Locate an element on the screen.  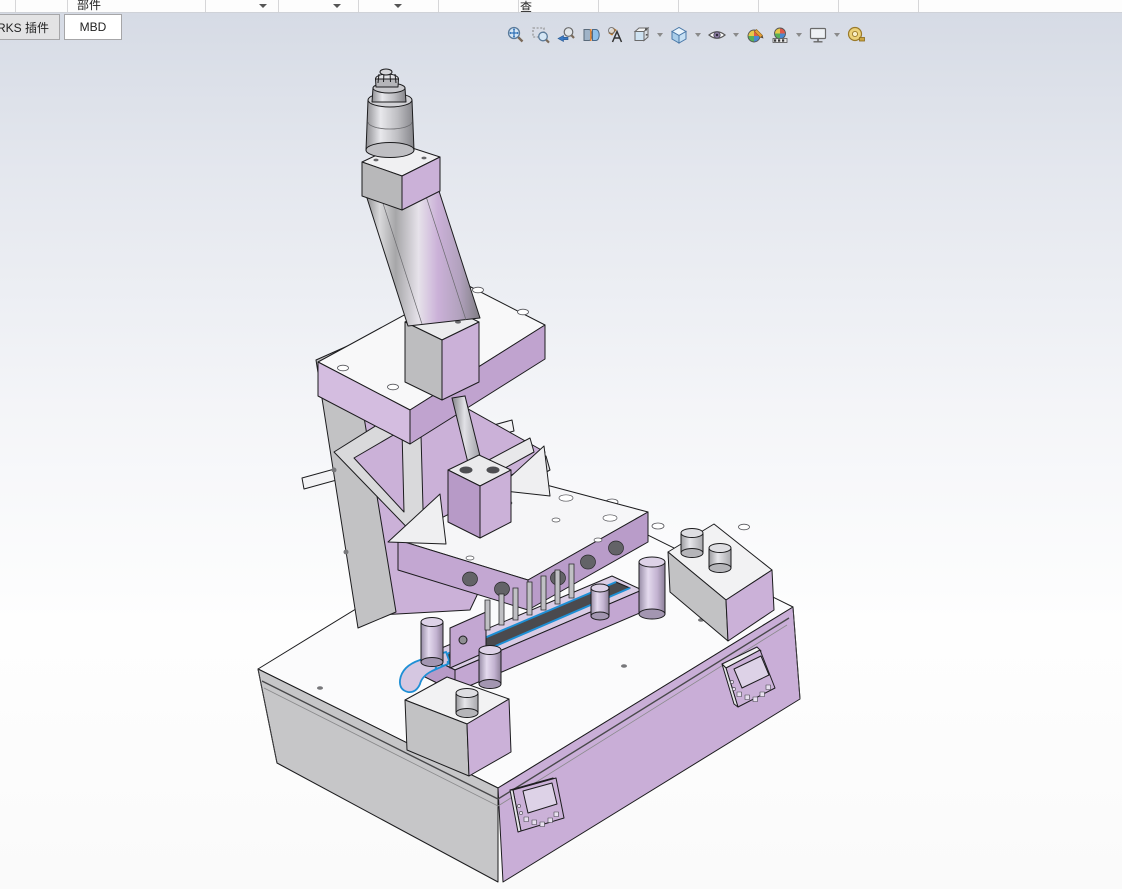
display-style-icon is located at coordinates (679, 35).